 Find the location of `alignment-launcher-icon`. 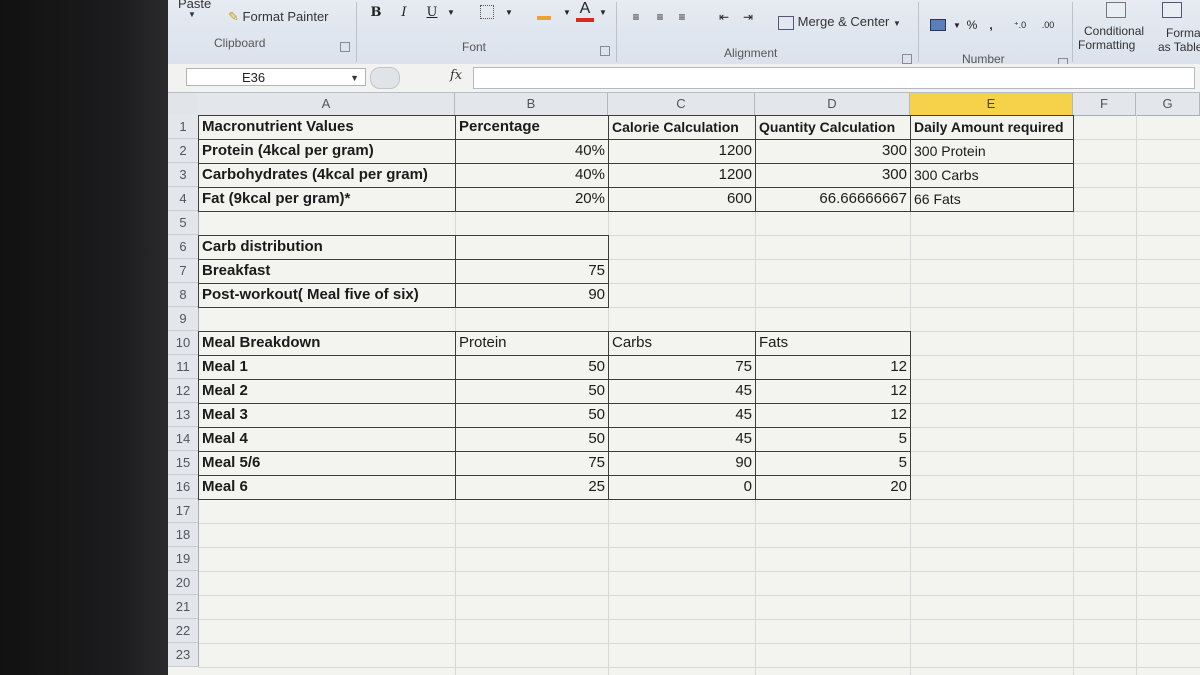

alignment-launcher-icon is located at coordinates (907, 59).